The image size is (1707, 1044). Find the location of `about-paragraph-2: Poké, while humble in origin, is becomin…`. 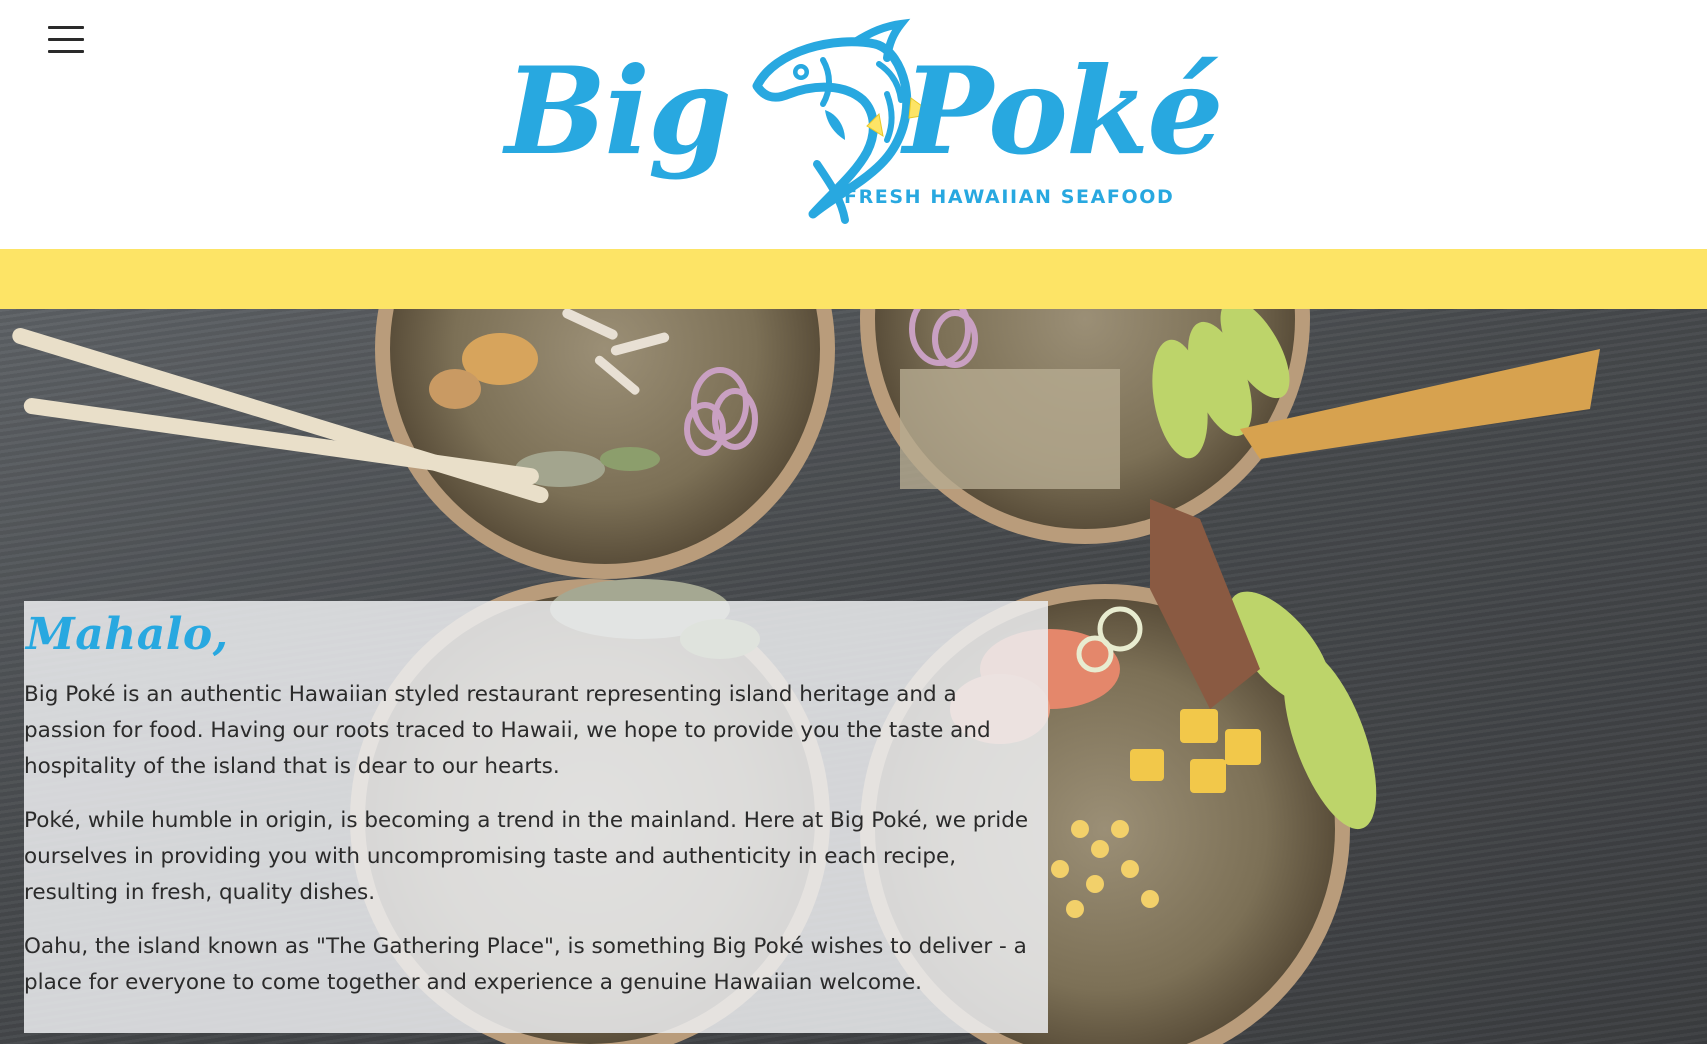

about-paragraph-2: Poké, while humble in origin, is becomin… is located at coordinates (526, 856).